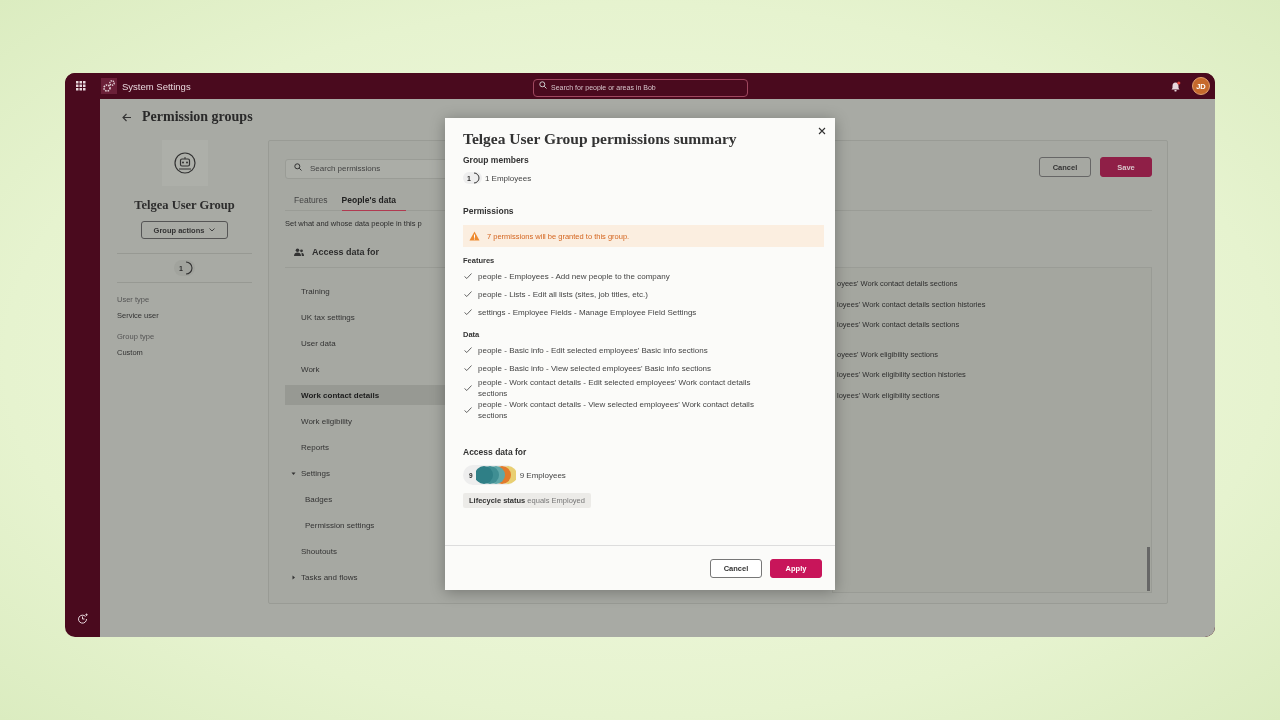 The height and width of the screenshot is (720, 1280). Describe the element at coordinates (373, 203) in the screenshot. I see `tab: People's data` at that location.